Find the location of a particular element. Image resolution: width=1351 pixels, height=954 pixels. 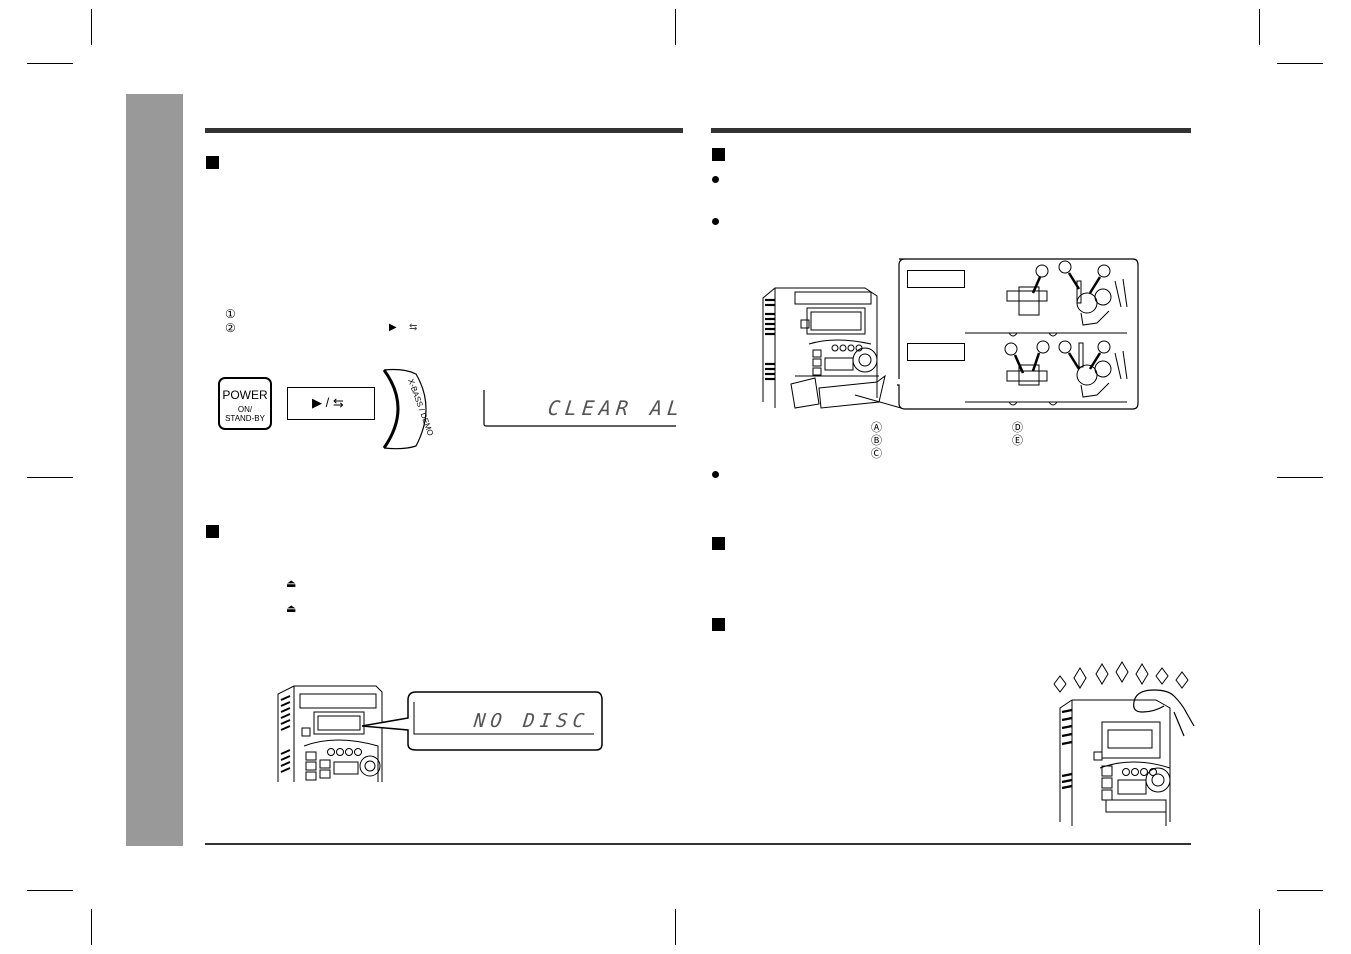

legend-marker-c: Ⓒ is located at coordinates (876, 454).